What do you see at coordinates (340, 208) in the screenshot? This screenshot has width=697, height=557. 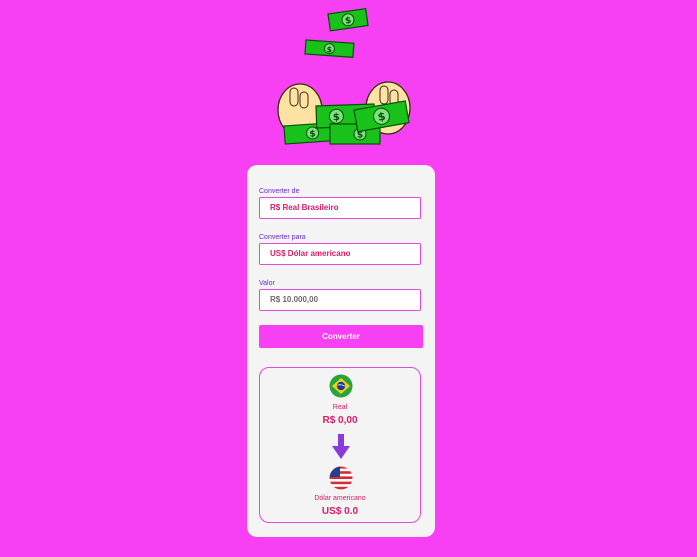 I see `from-currency-select: R$ Real Brasileiro` at bounding box center [340, 208].